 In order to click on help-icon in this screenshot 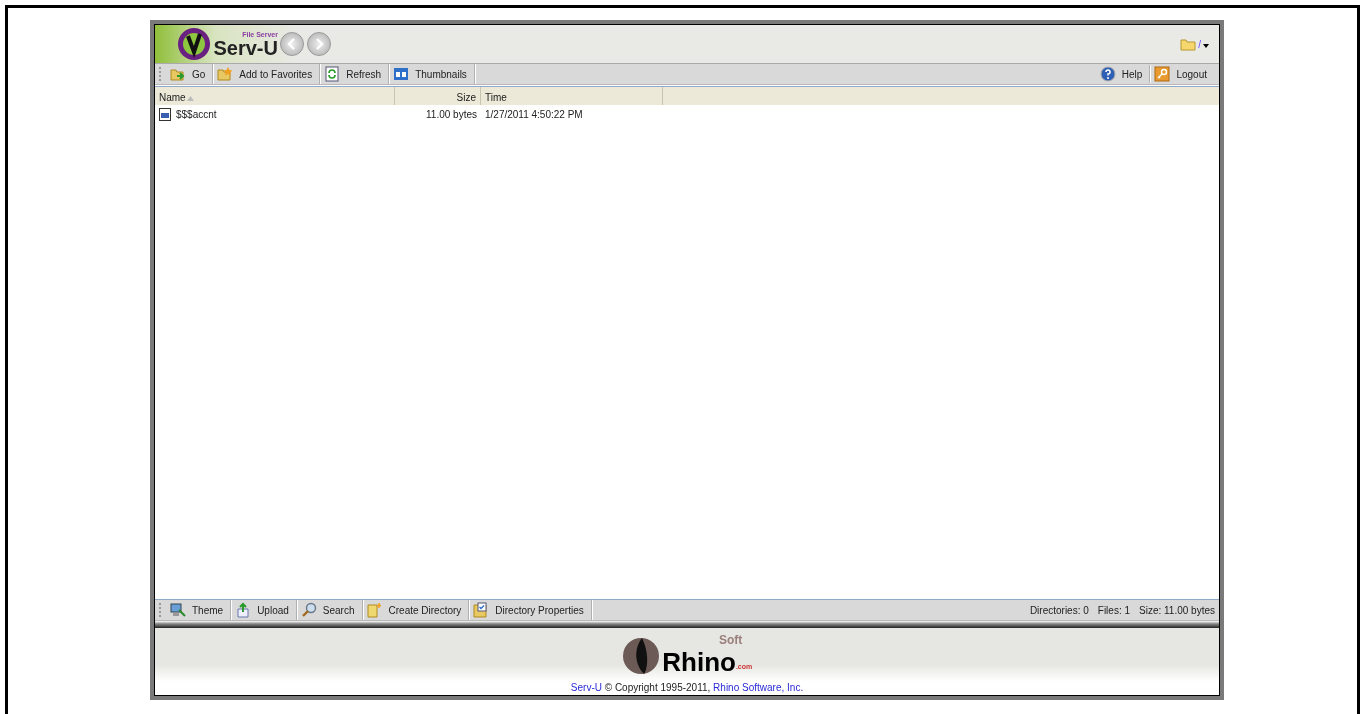, I will do `click(1107, 74)`.